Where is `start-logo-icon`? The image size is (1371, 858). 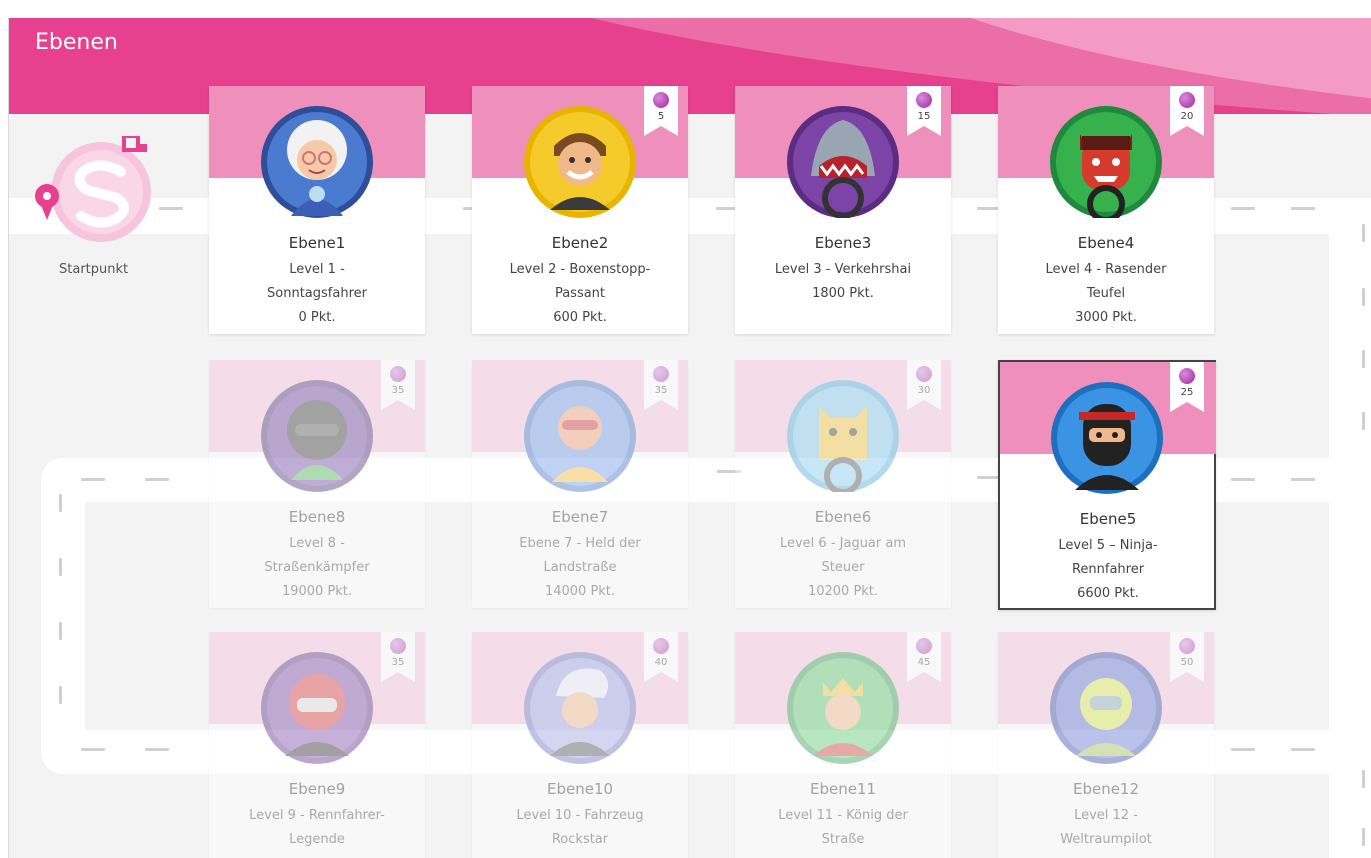 start-logo-icon is located at coordinates (94, 190).